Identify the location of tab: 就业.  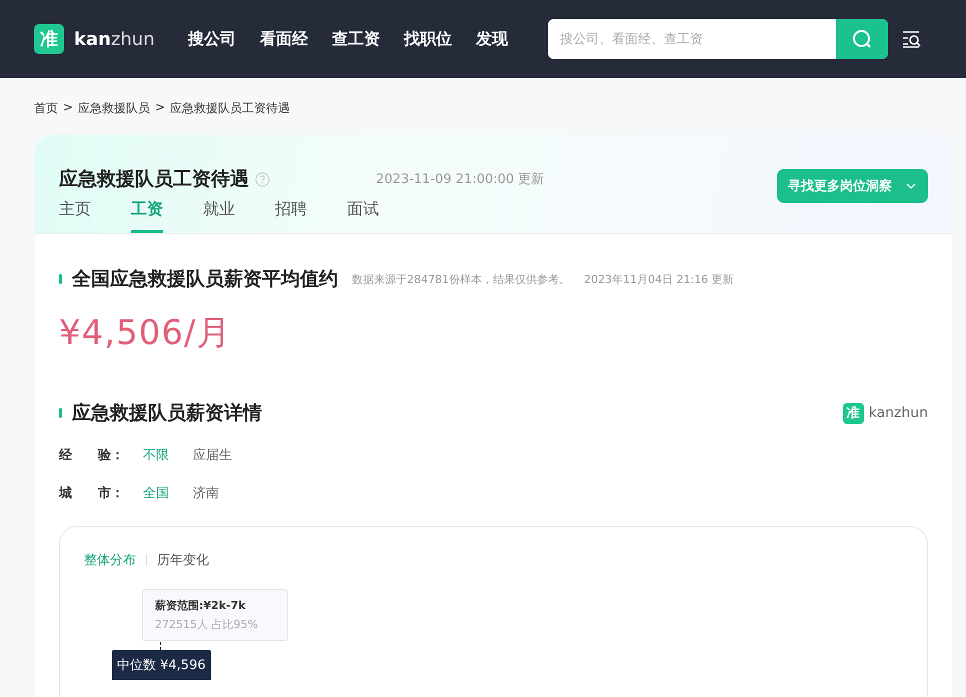
(219, 214).